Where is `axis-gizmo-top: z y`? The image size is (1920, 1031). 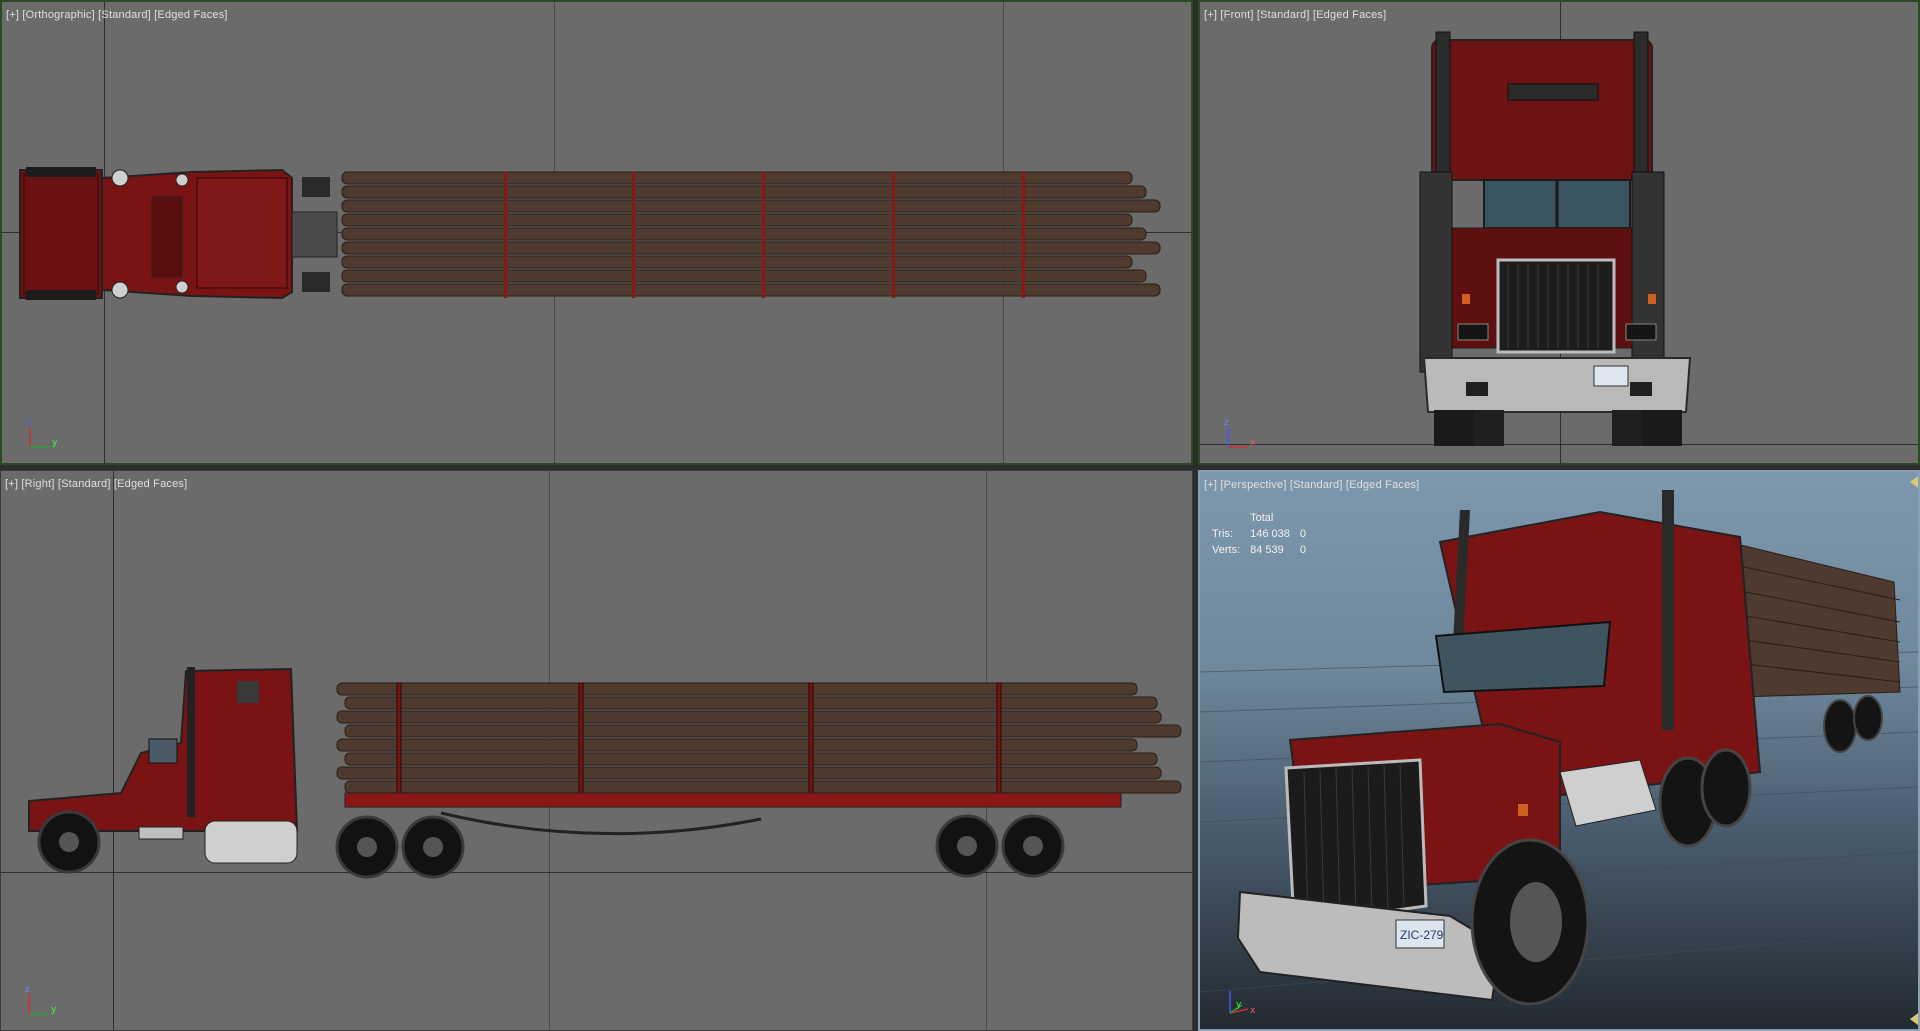 axis-gizmo-top: z y is located at coordinates (42, 433).